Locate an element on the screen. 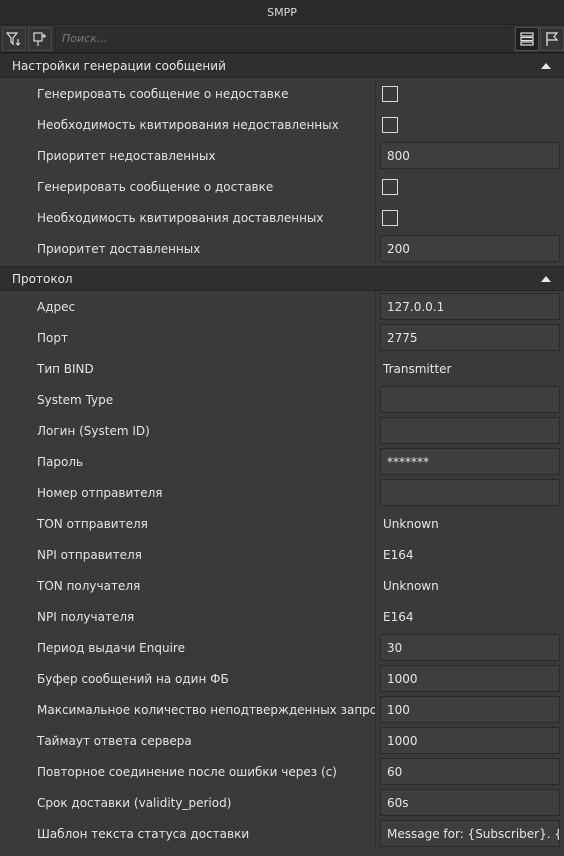 Image resolution: width=564 pixels, height=856 pixels. toolbar is located at coordinates (282, 39).